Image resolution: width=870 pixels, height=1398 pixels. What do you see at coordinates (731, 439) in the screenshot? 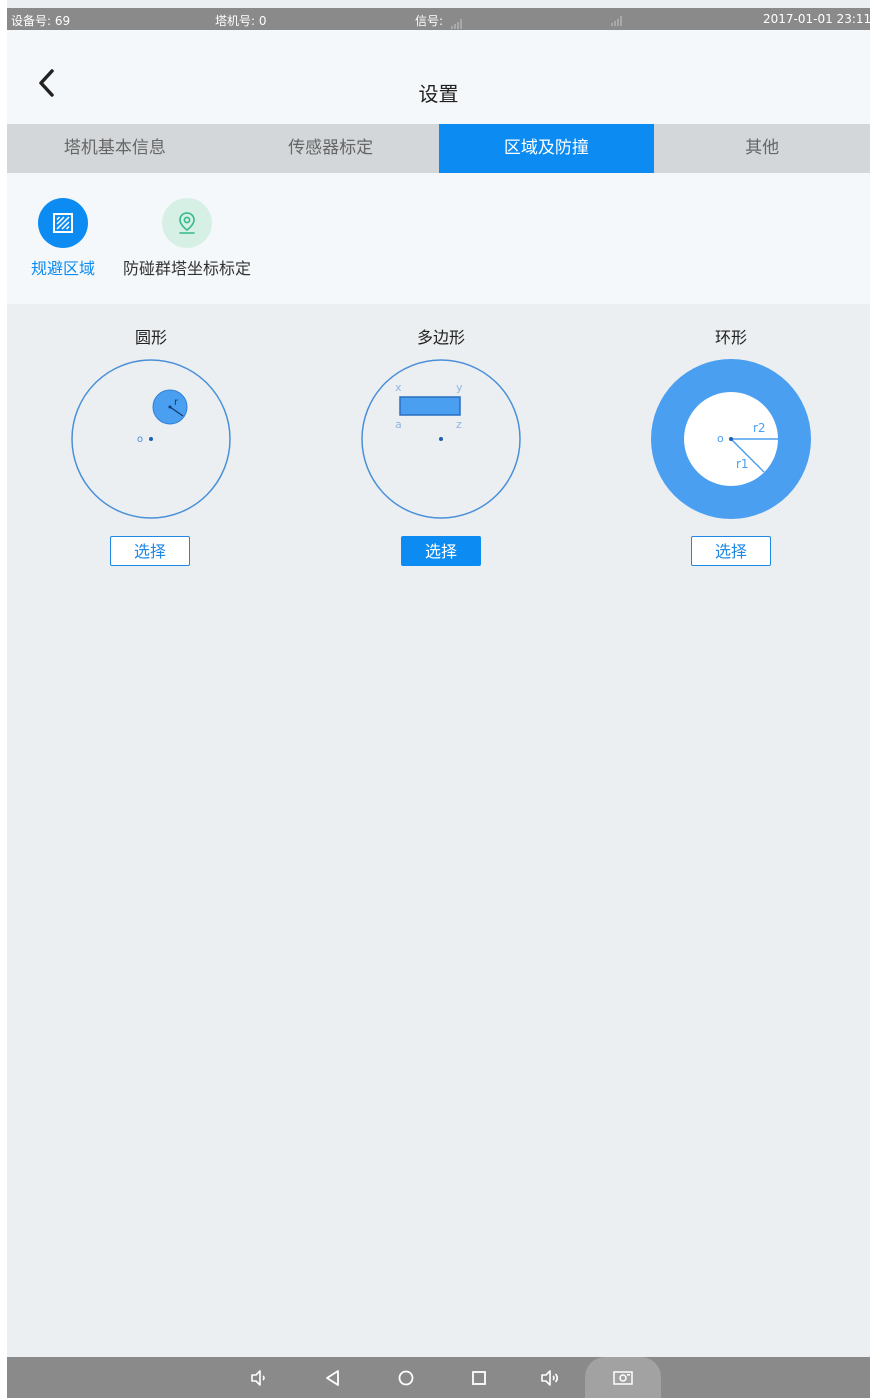
I see `ring-shape-diagram: o r2 r1` at bounding box center [731, 439].